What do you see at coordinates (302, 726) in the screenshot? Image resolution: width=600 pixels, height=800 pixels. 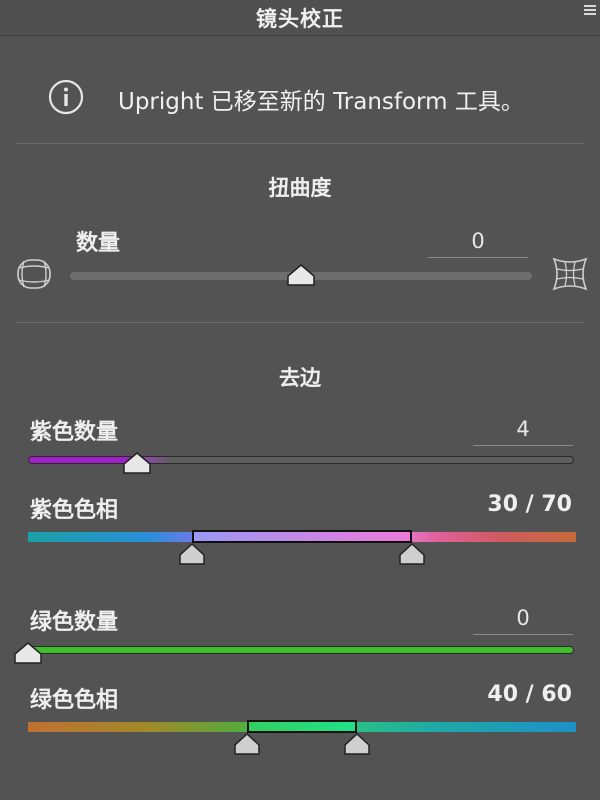 I see `green-hue-range` at bounding box center [302, 726].